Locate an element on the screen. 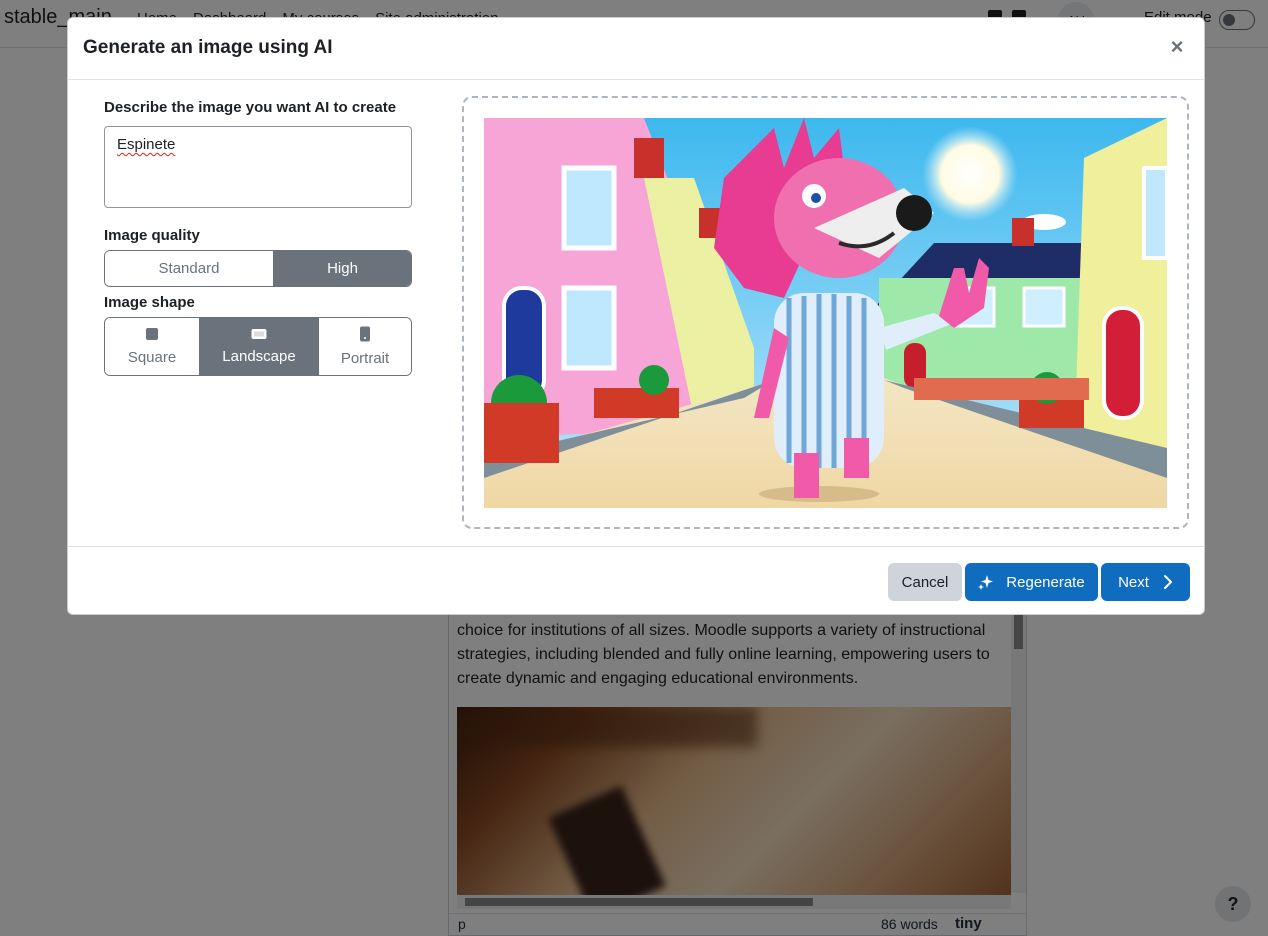 The image size is (1268, 936). next-label: Next is located at coordinates (1133, 582).